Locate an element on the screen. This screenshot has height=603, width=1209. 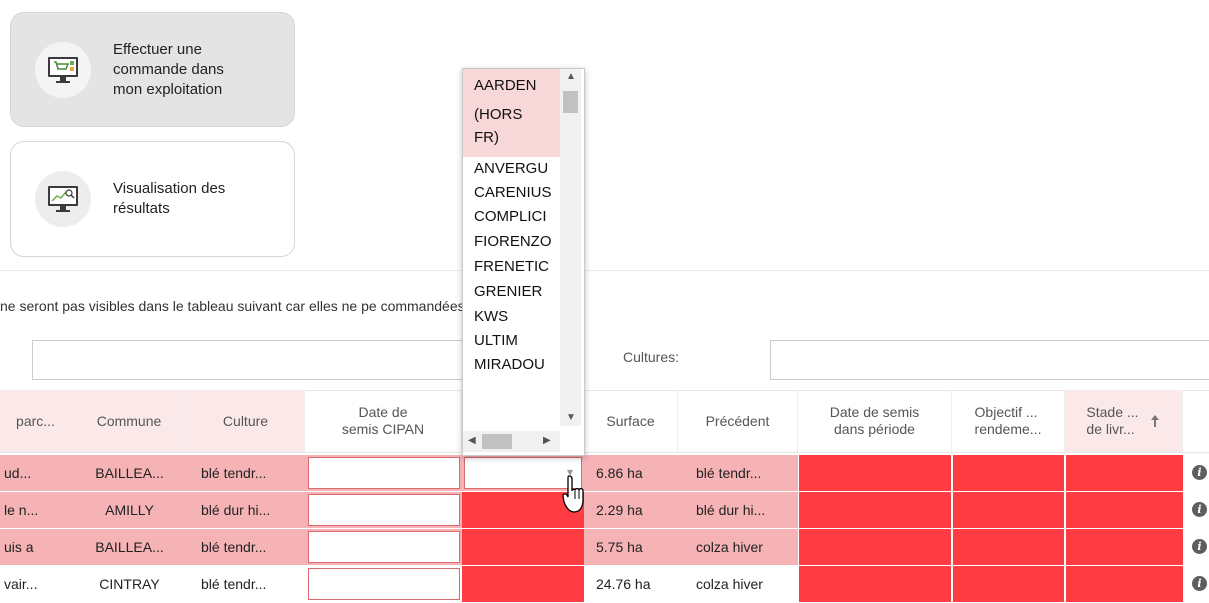
chart-monitor-icon is located at coordinates (63, 199).